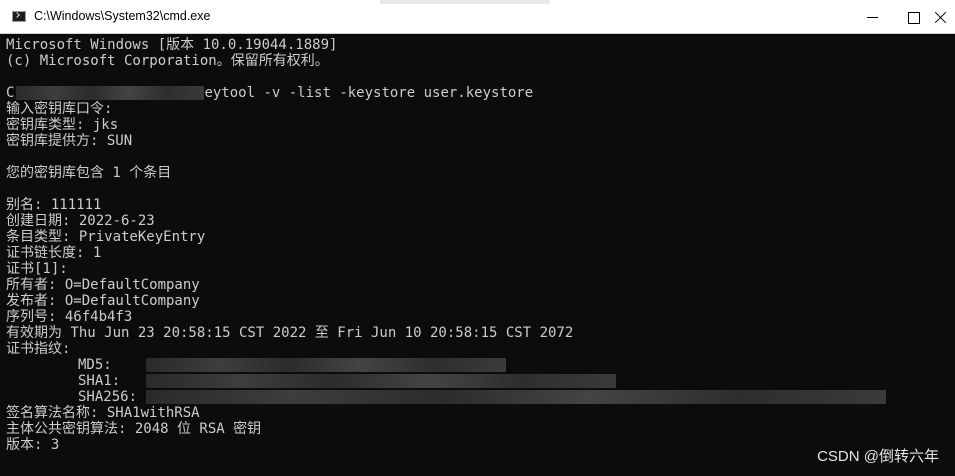 This screenshot has width=955, height=476. Describe the element at coordinates (110, 93) in the screenshot. I see `redacted-prompt-path` at that location.